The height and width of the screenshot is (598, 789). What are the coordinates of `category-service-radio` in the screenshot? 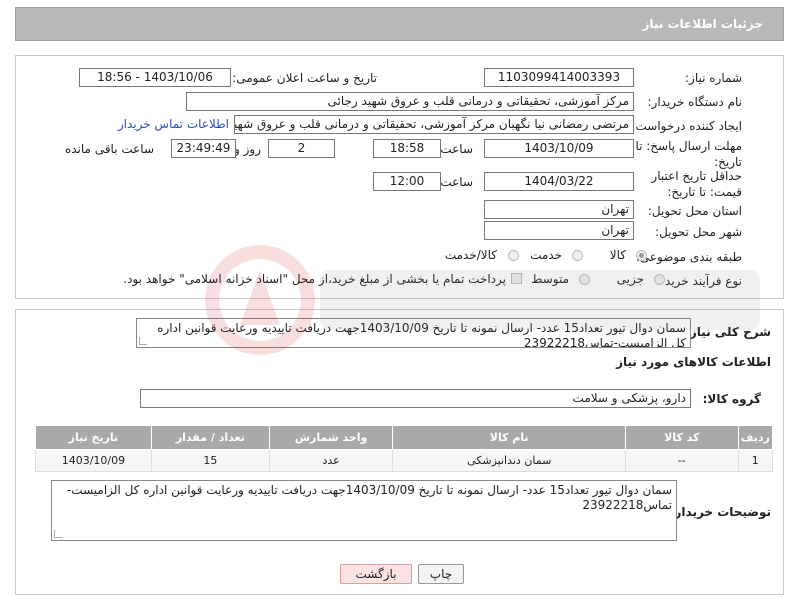 It's located at (577, 255).